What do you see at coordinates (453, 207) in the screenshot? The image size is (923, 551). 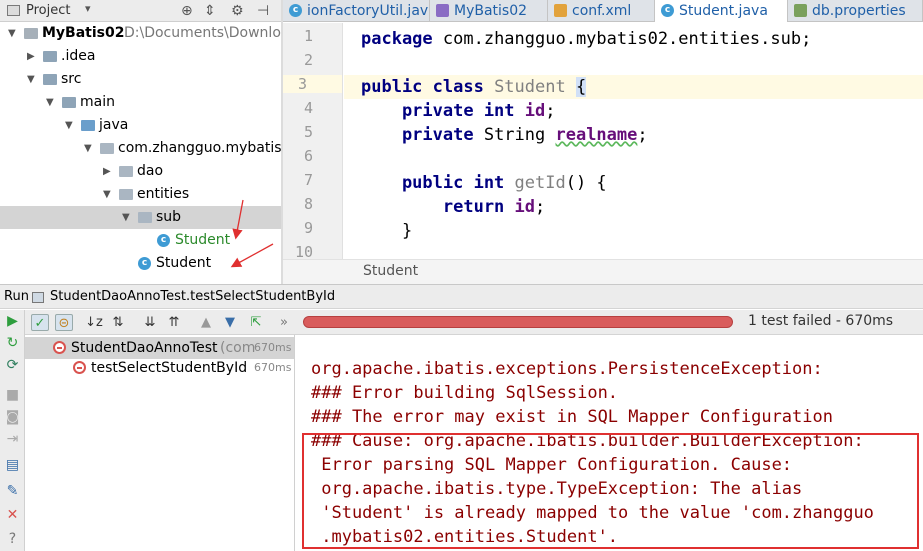 I see `code-line-8: return id;` at bounding box center [453, 207].